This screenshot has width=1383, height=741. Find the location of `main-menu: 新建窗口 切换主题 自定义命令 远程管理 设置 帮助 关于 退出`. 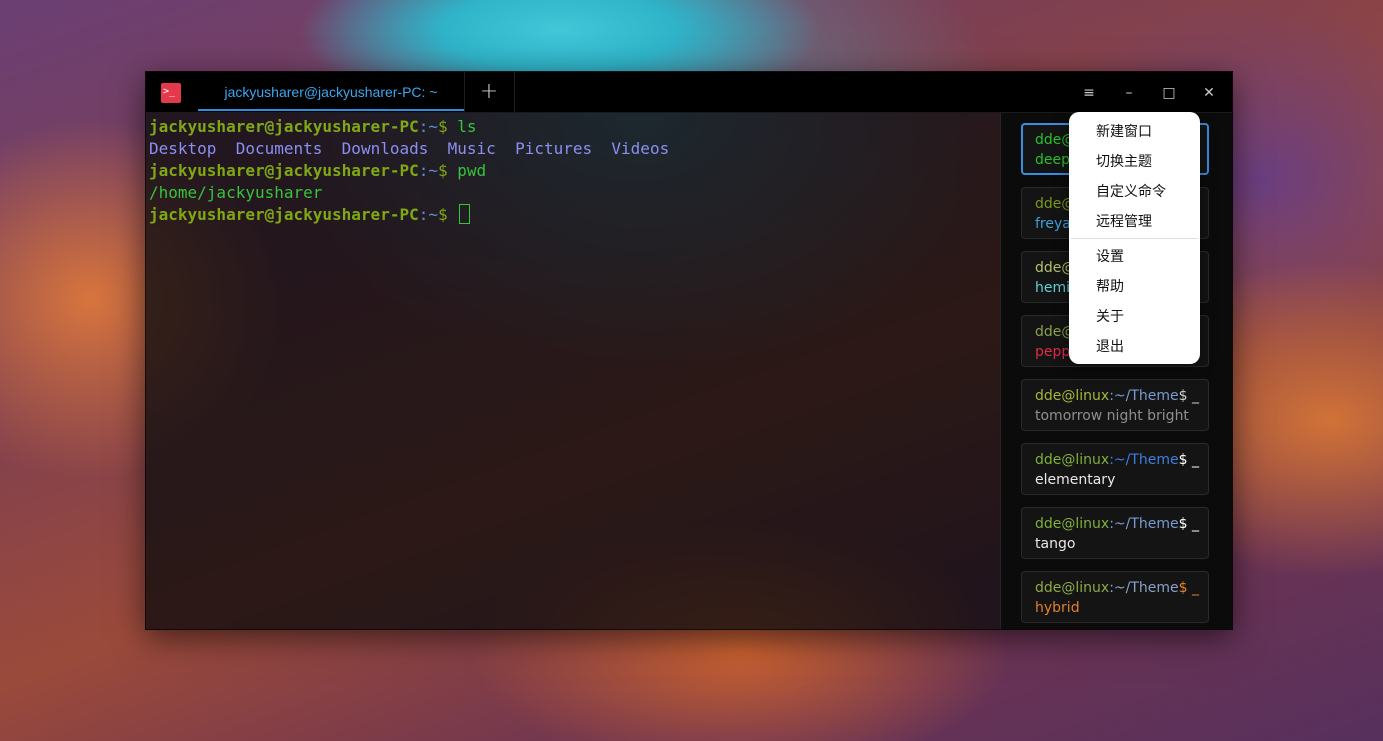

main-menu: 新建窗口 切换主题 自定义命令 远程管理 设置 帮助 关于 退出 is located at coordinates (1134, 238).